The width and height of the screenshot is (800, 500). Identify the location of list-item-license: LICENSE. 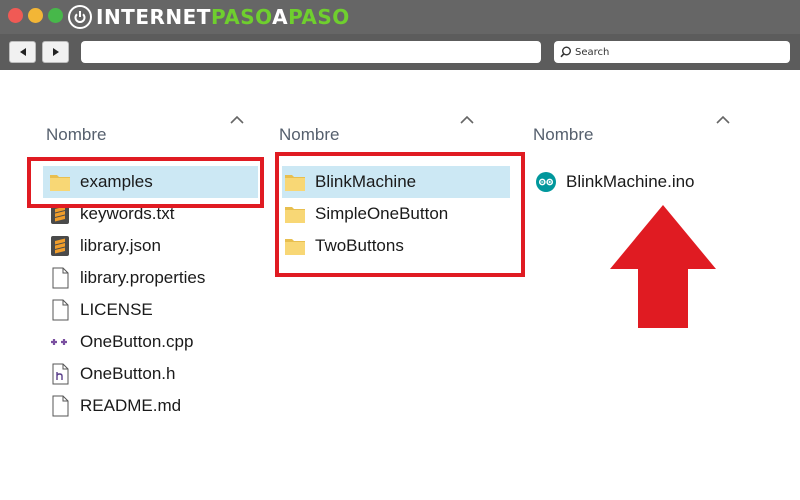
(150, 310).